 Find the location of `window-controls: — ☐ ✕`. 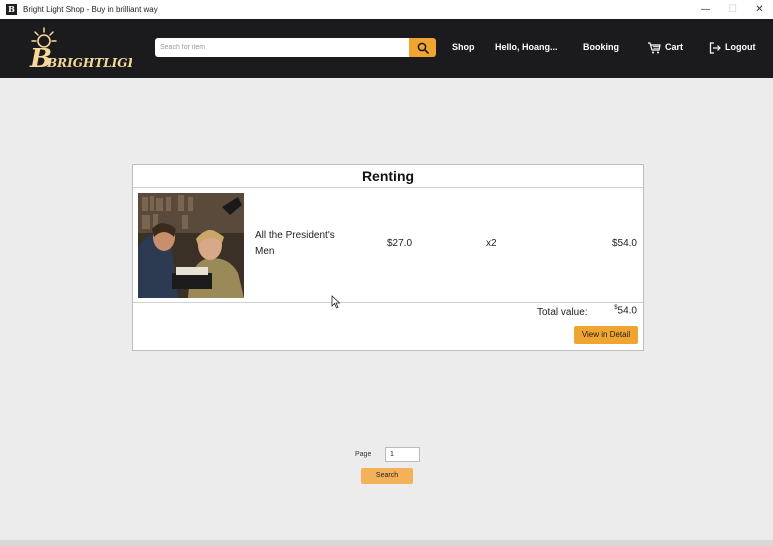

window-controls: — ☐ ✕ is located at coordinates (732, 9).